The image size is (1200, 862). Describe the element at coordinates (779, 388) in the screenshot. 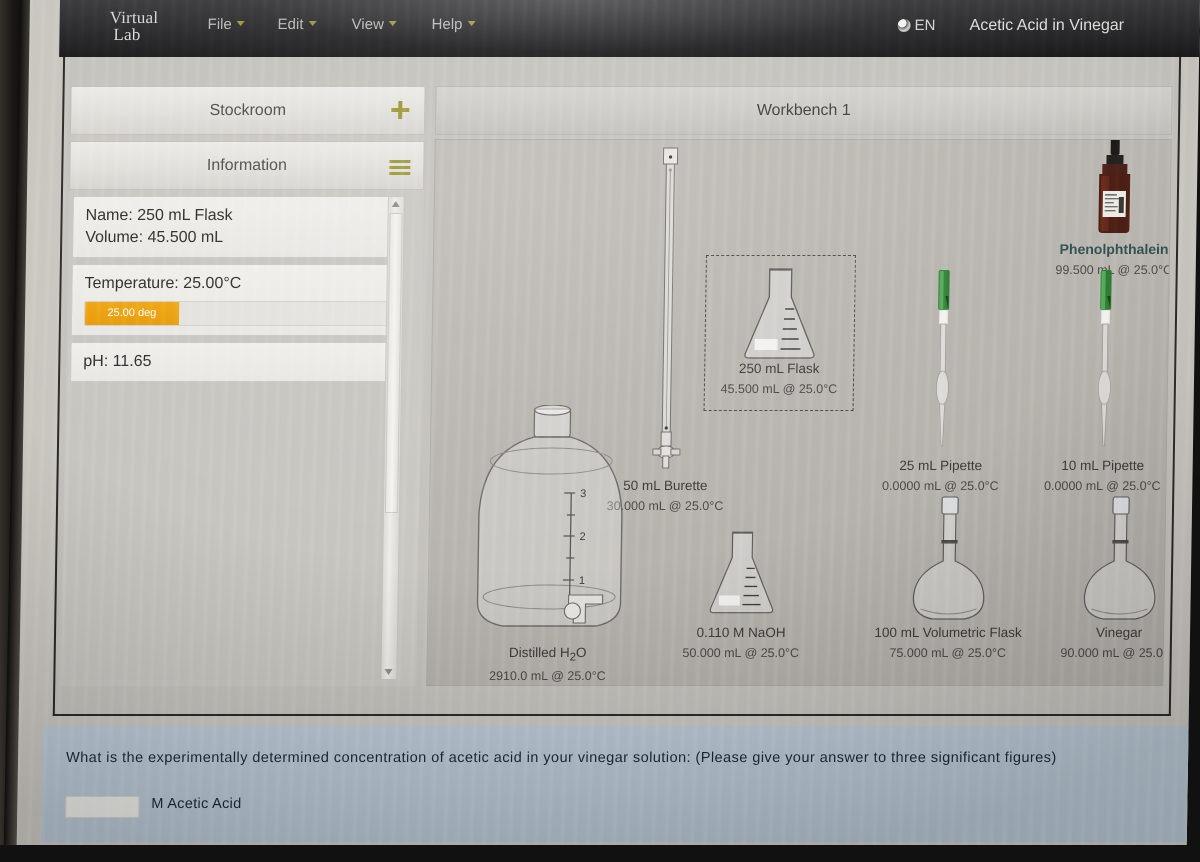

I see `flask-250-detail: 45.500 mL @ 25.0°C` at that location.